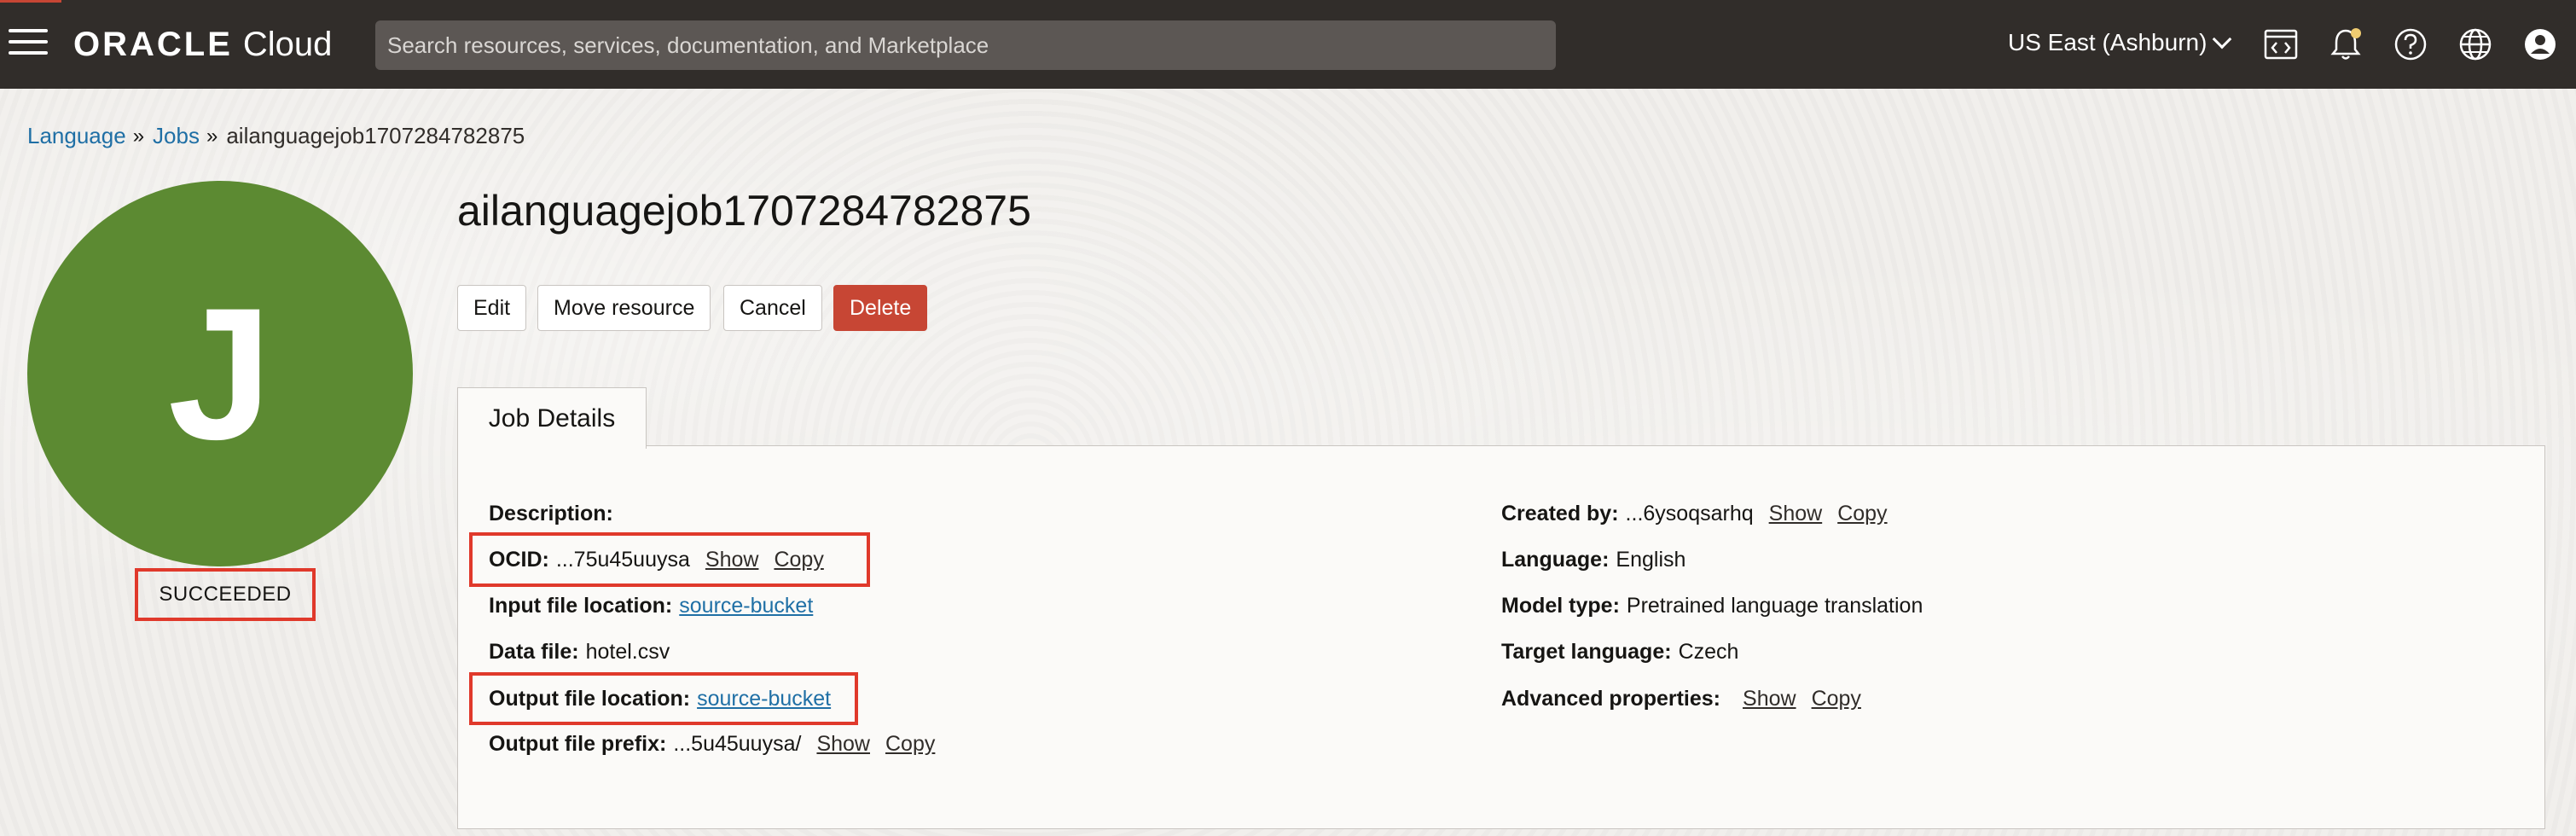  I want to click on target-language-value: Czech, so click(1708, 652).